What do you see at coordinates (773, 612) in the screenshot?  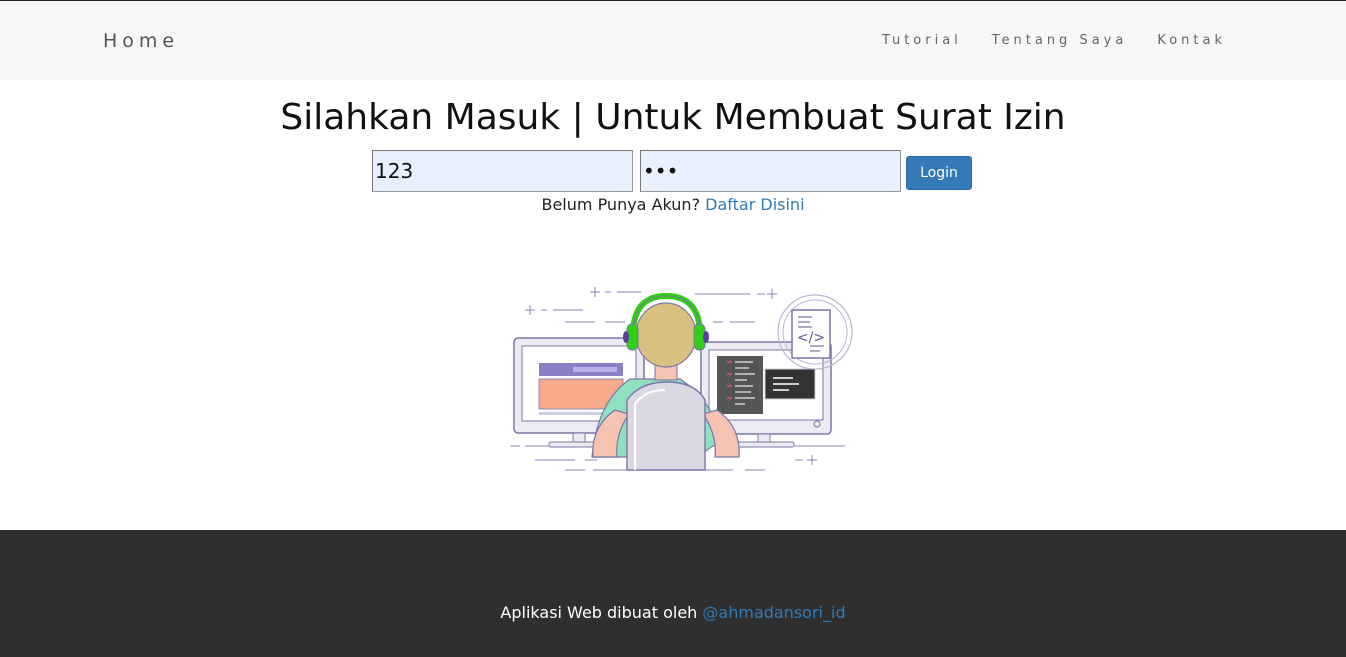 I see `footer-author-link: @ahmadansori_id` at bounding box center [773, 612].